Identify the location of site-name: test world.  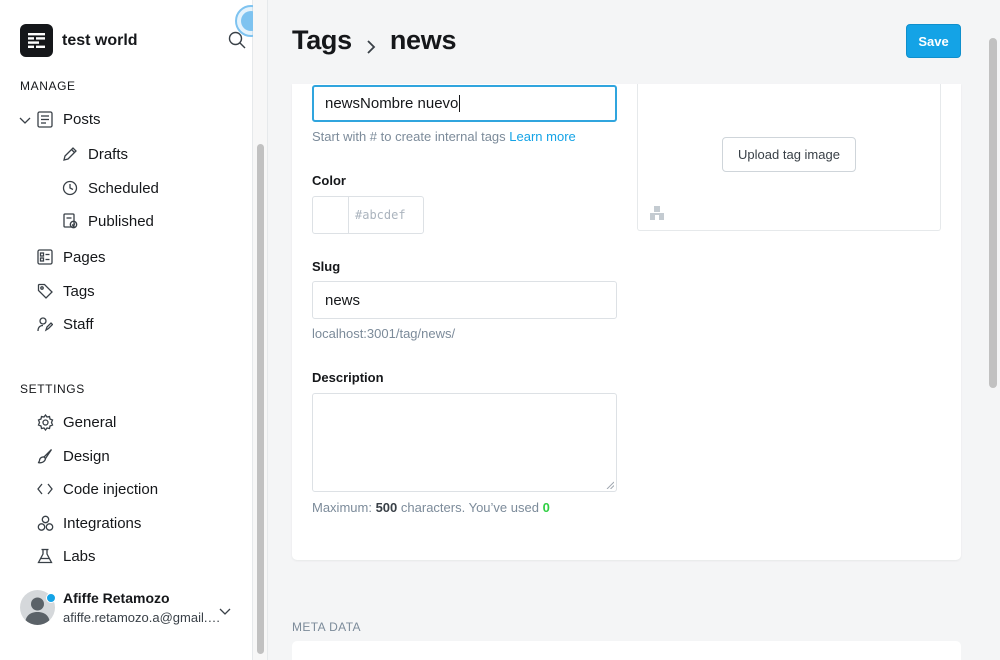
(100, 40).